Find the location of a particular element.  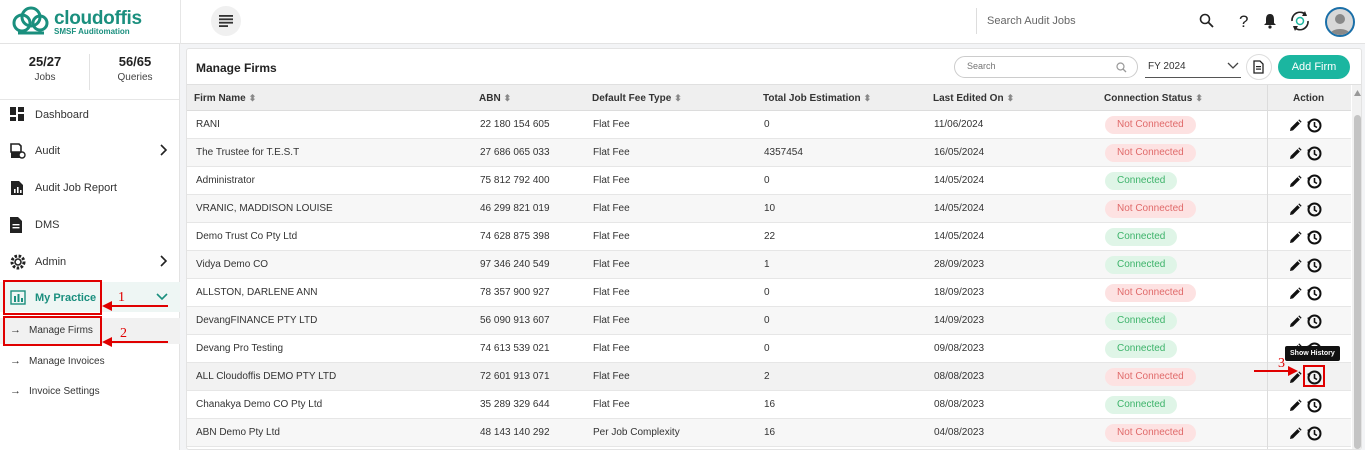

avatar is located at coordinates (1340, 22).